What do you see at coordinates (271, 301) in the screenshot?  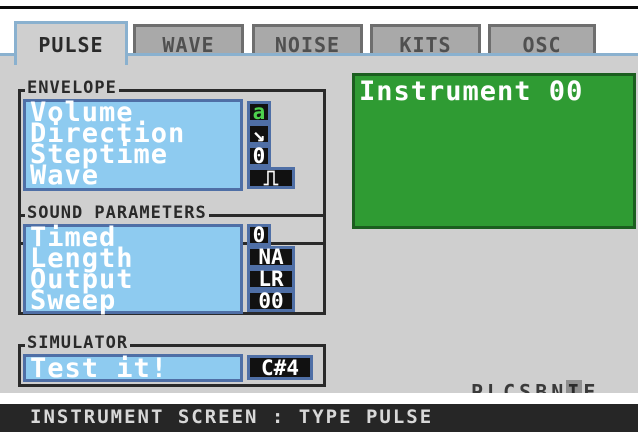 I see `sweep-value: 00` at bounding box center [271, 301].